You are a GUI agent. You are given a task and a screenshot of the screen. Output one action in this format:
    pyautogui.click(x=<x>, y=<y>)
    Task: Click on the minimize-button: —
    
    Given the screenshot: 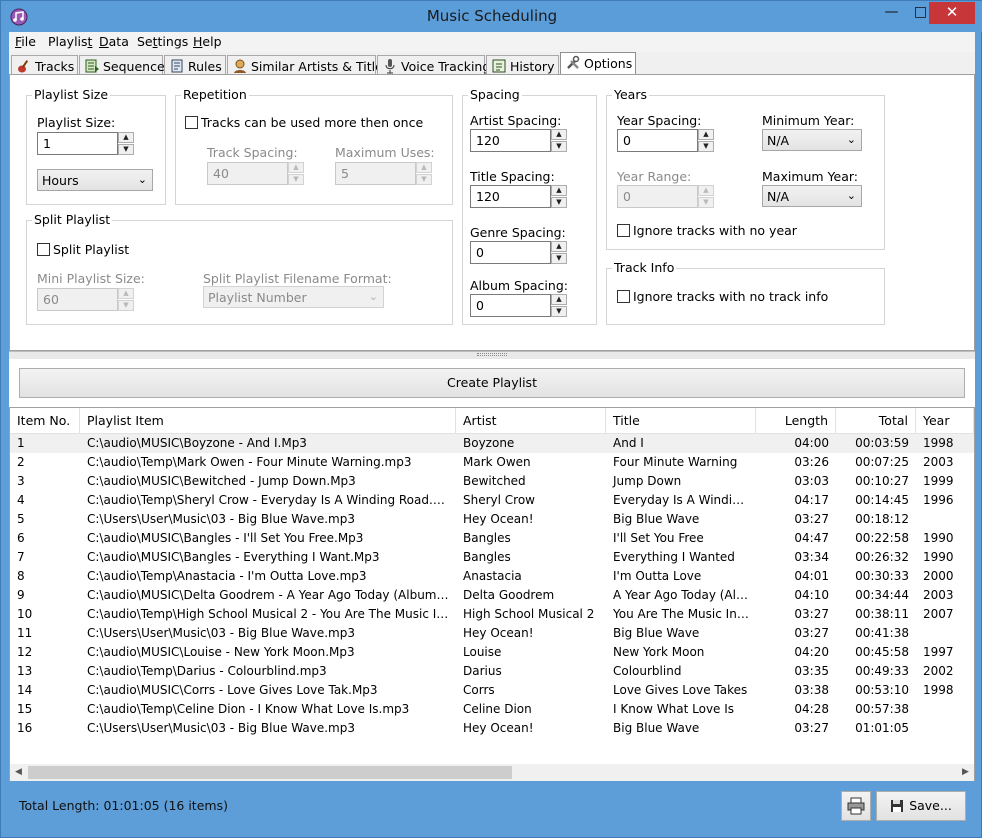 What is the action you would take?
    pyautogui.click(x=891, y=13)
    